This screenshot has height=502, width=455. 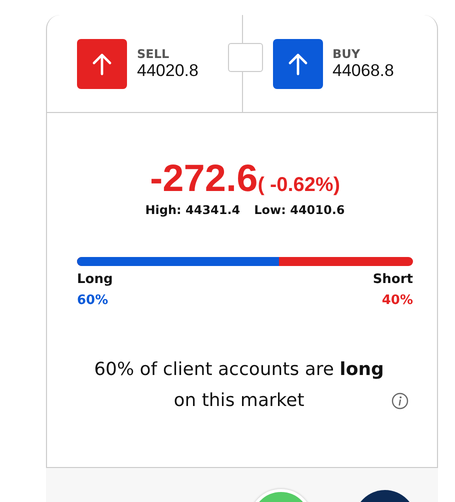 What do you see at coordinates (299, 210) in the screenshot?
I see `low-value: Low: 44010.6` at bounding box center [299, 210].